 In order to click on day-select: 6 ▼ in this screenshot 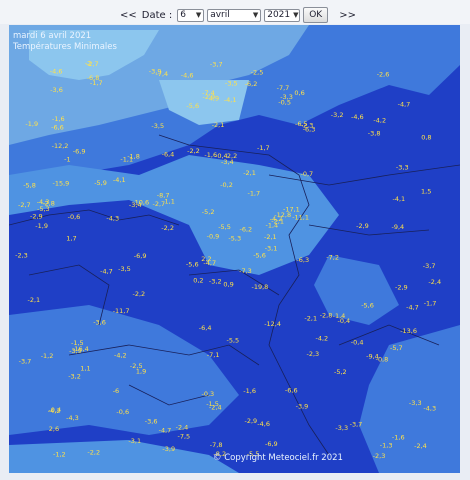, I will do `click(191, 15)`.